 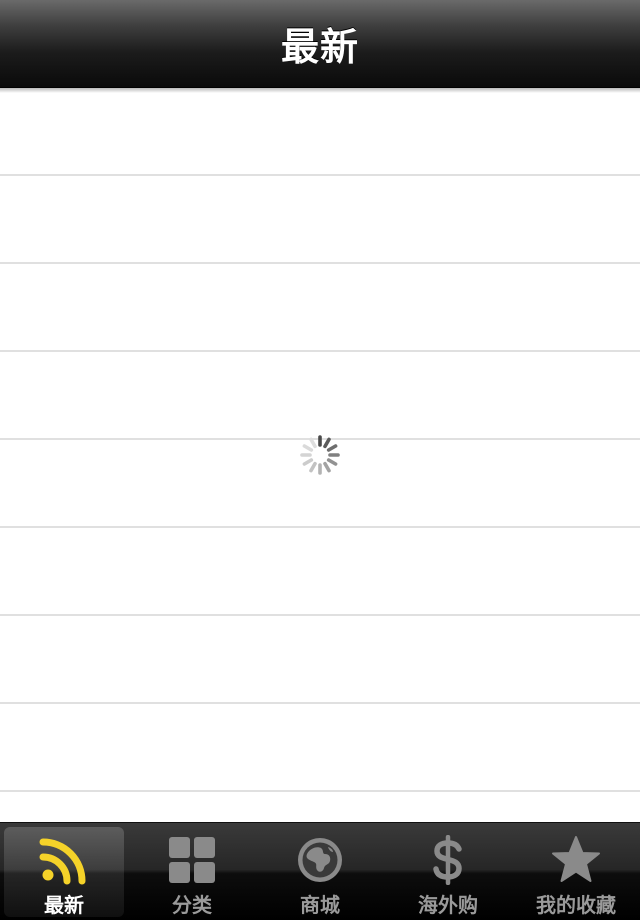 I want to click on tab-category: 分类, so click(x=192, y=872).